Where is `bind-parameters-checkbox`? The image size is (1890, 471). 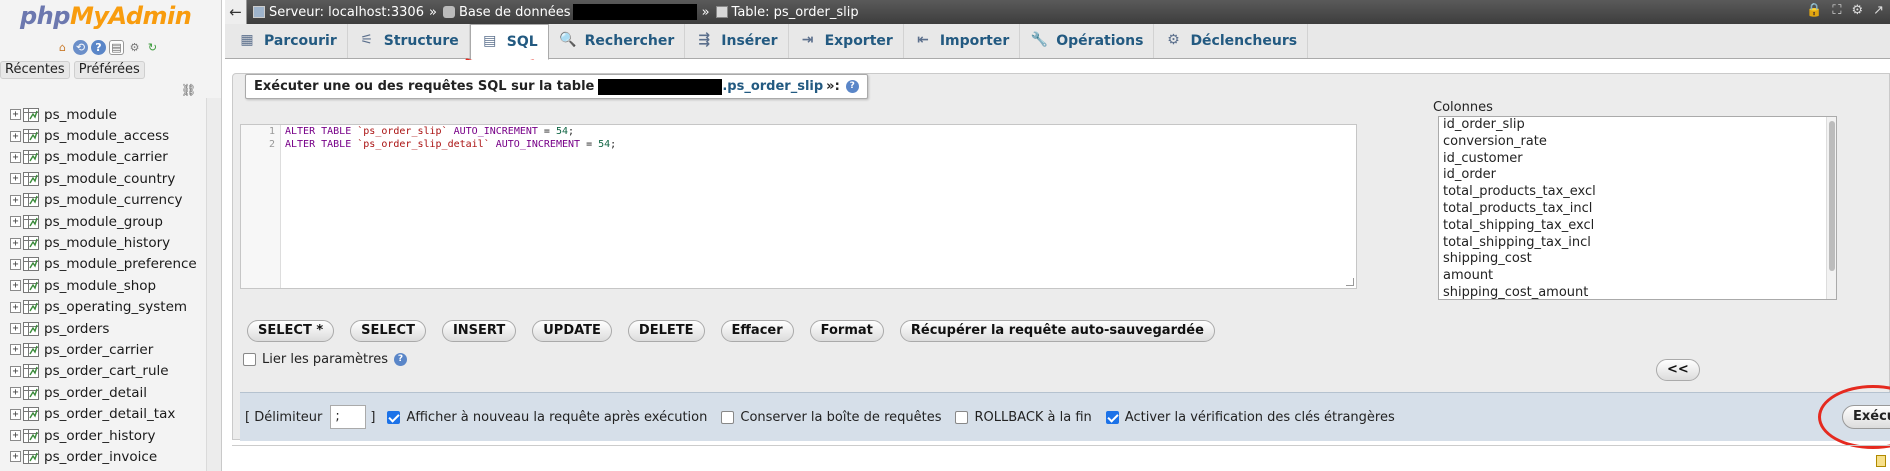
bind-parameters-checkbox is located at coordinates (249, 359).